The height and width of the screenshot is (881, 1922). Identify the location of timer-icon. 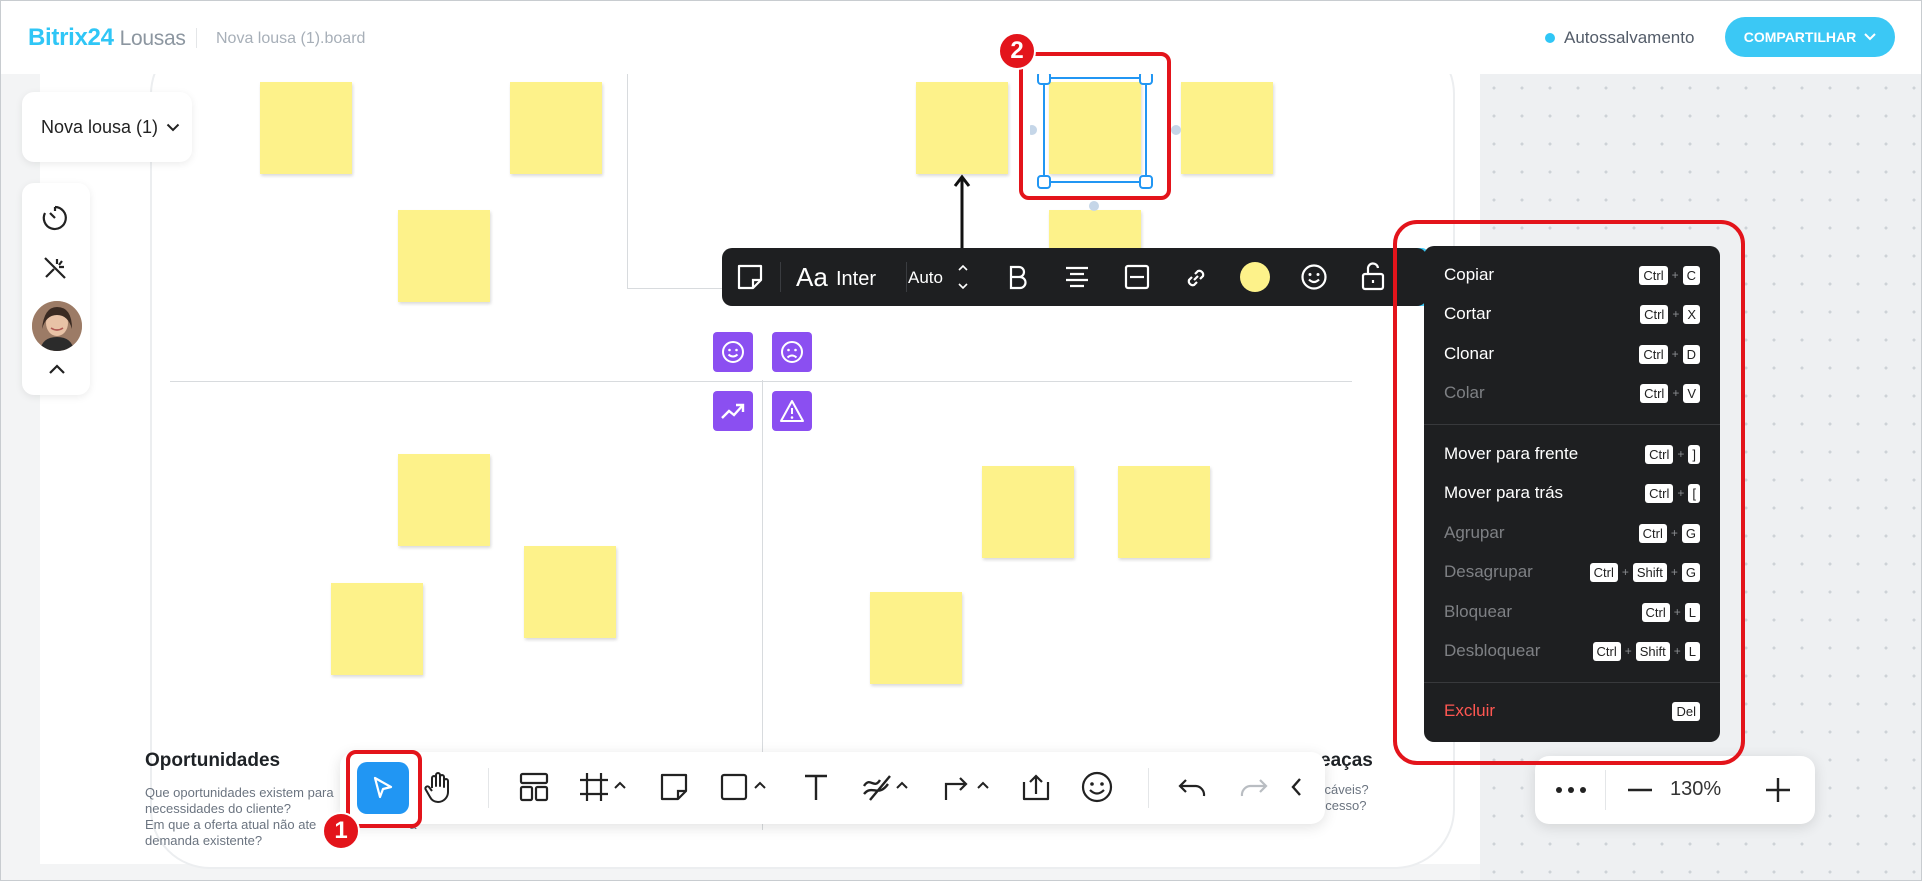
(55, 218).